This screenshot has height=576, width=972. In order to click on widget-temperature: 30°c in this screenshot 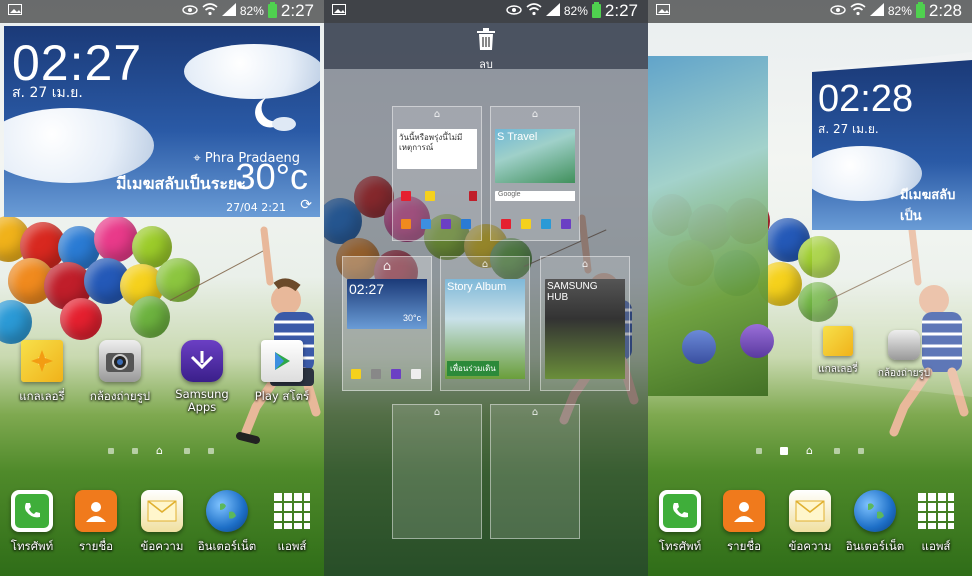, I will do `click(271, 176)`.